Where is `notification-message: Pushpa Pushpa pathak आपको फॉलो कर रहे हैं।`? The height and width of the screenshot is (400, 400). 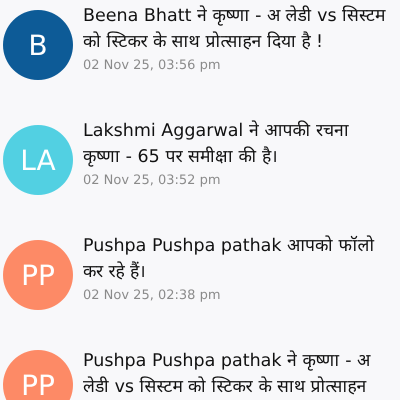 notification-message: Pushpa Pushpa pathak आपको फॉलो कर रहे हैं। is located at coordinates (229, 259).